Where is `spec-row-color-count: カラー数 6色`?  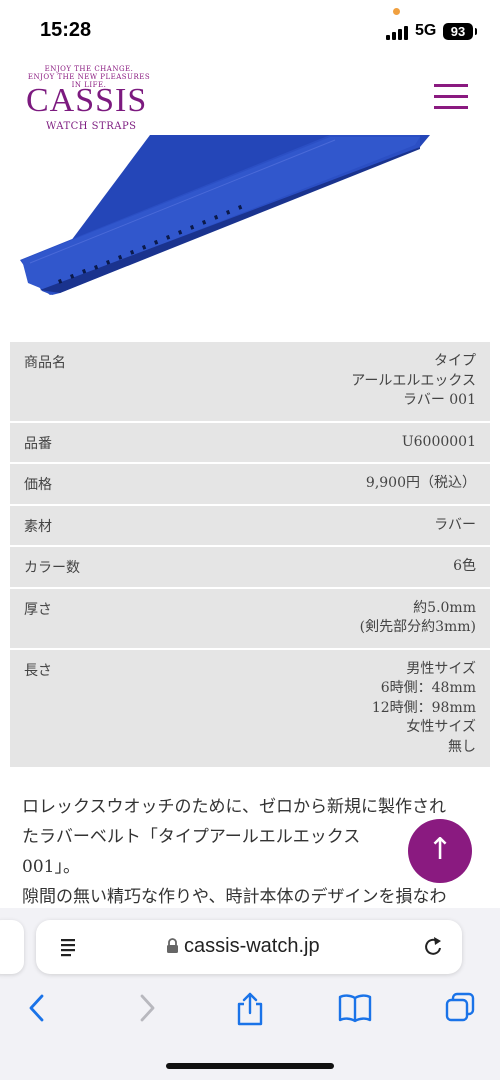
spec-row-color-count: カラー数 6色 is located at coordinates (250, 567).